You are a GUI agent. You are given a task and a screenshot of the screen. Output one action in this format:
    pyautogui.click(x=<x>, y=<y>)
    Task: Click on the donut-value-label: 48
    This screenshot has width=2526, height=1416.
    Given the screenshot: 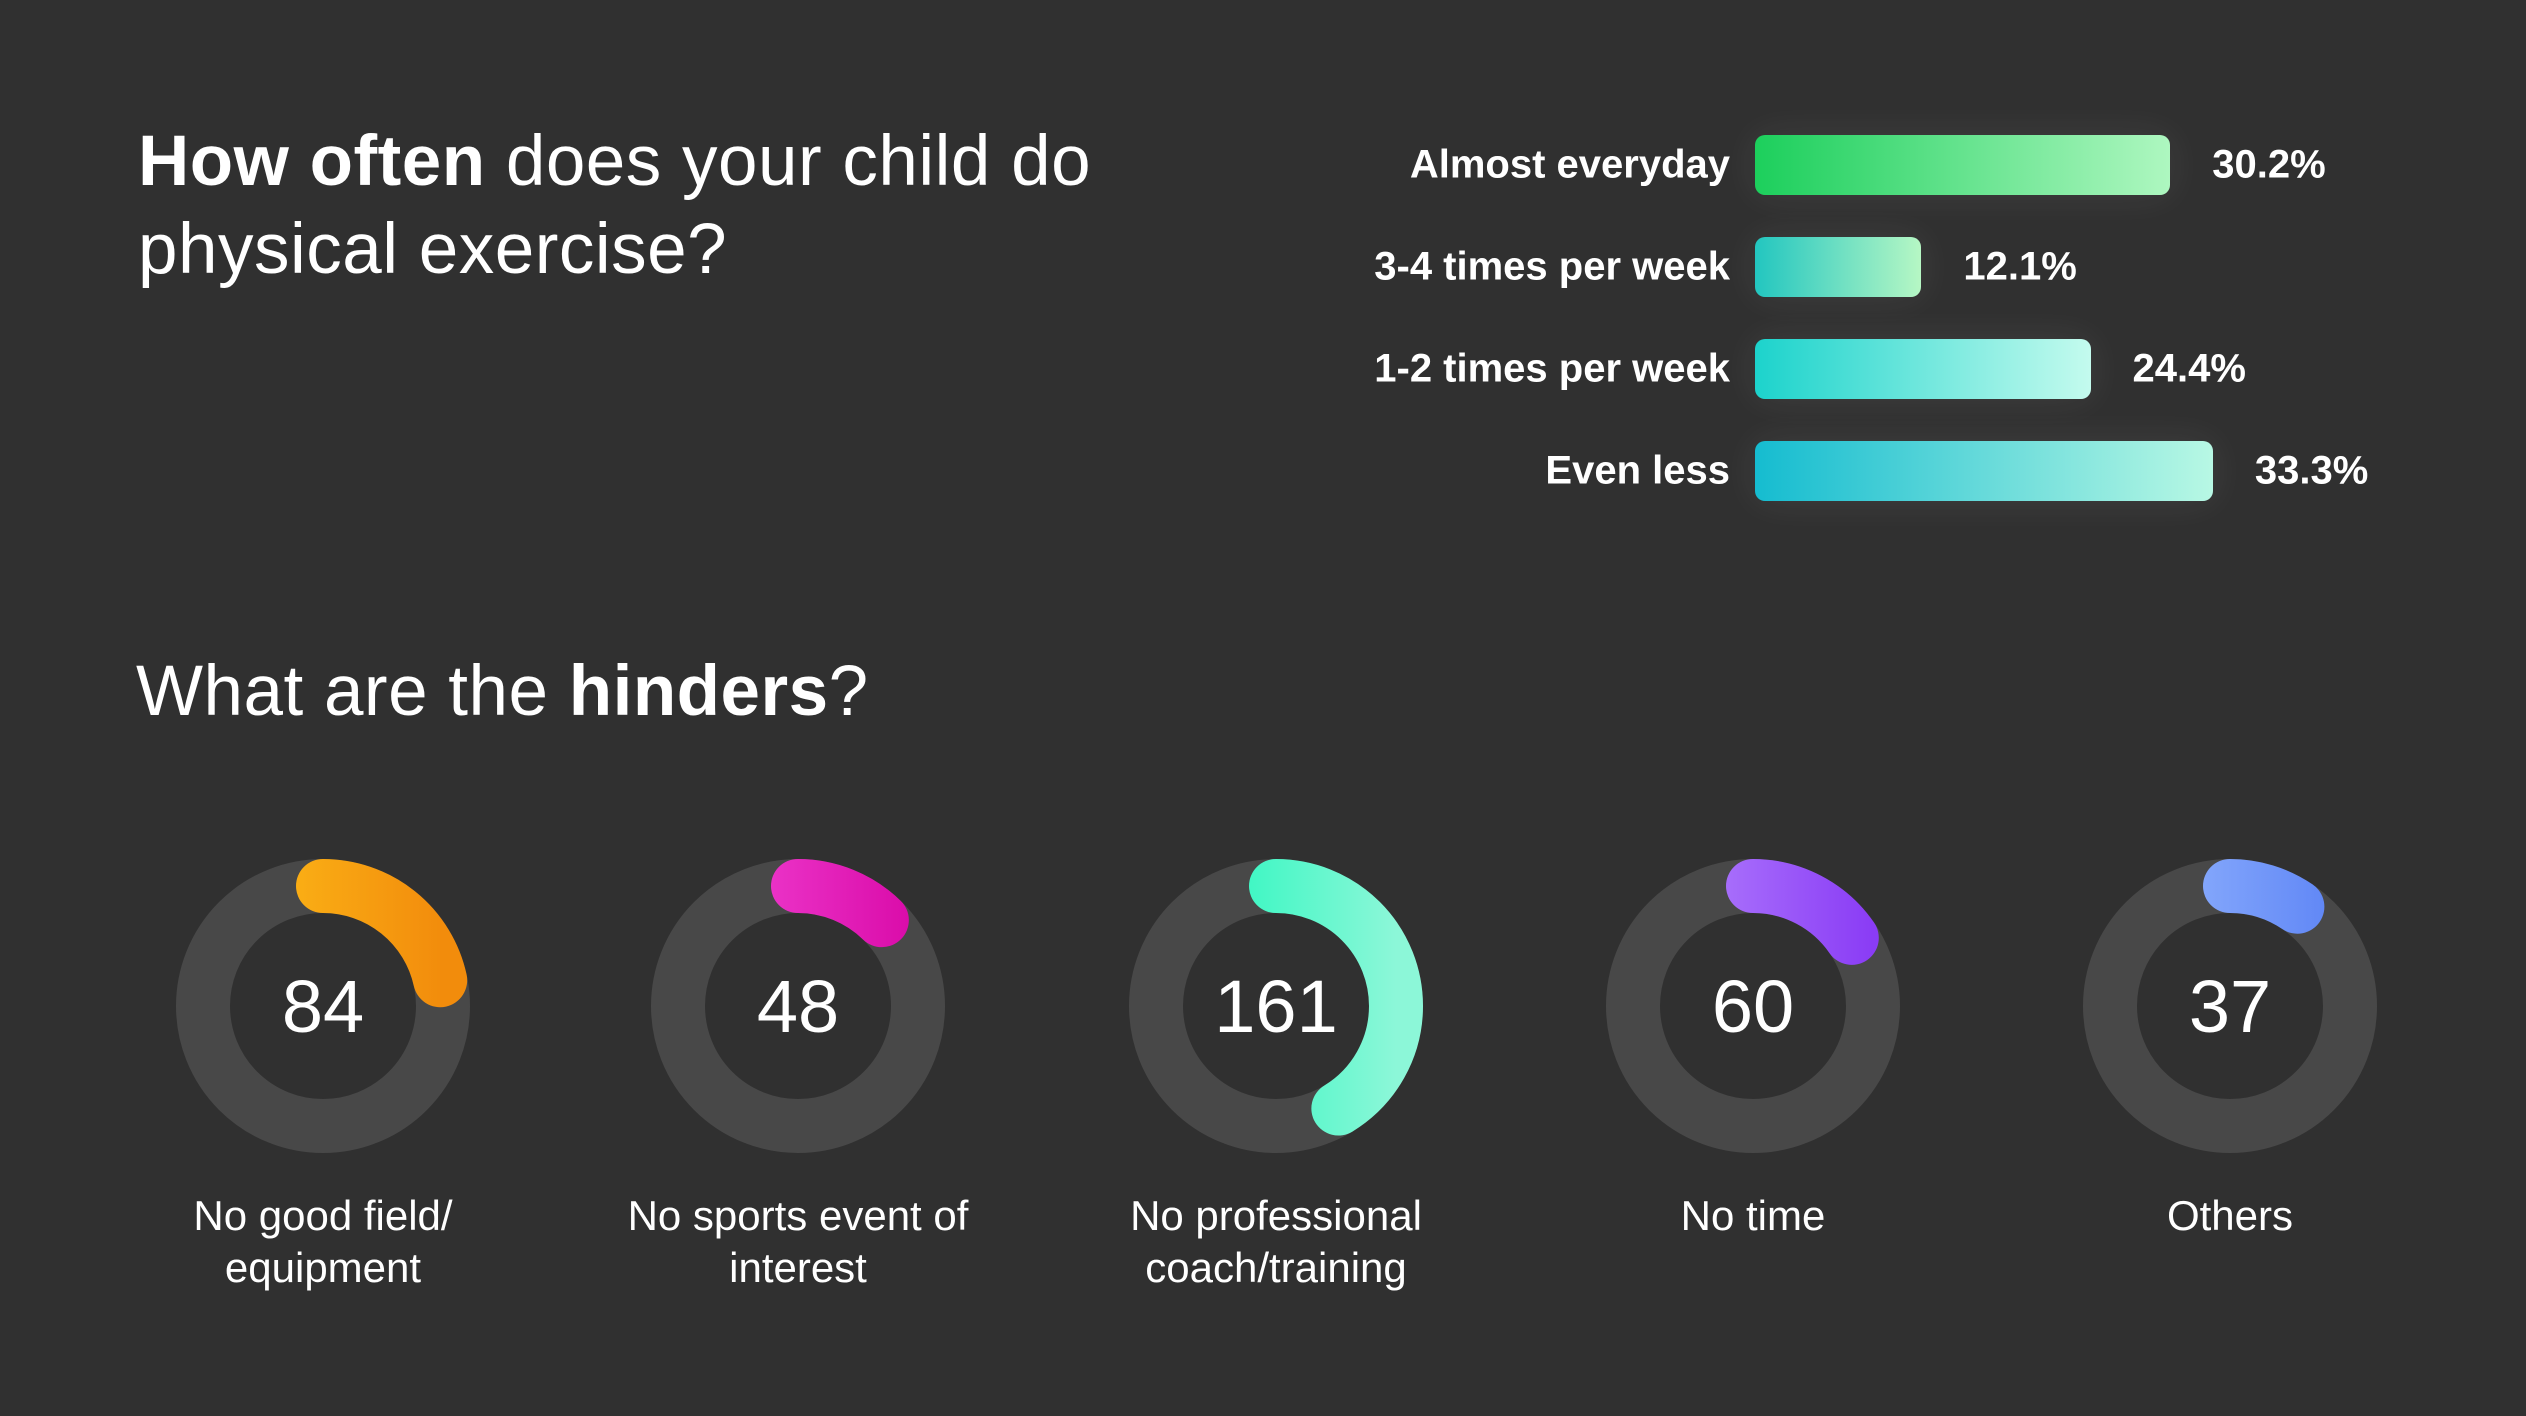 What is the action you would take?
    pyautogui.click(x=798, y=1006)
    